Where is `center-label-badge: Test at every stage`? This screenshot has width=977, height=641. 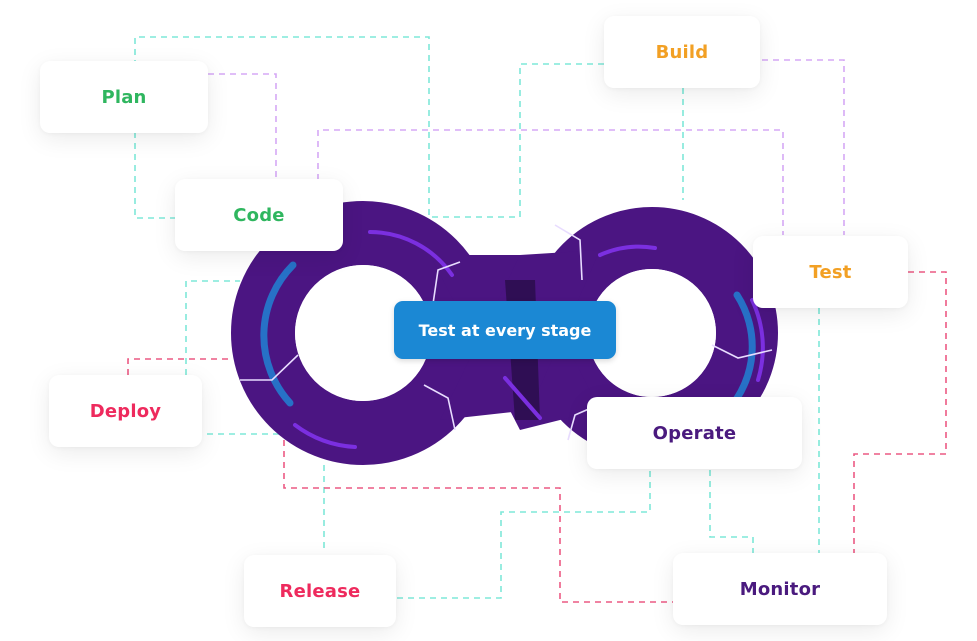 center-label-badge: Test at every stage is located at coordinates (505, 330).